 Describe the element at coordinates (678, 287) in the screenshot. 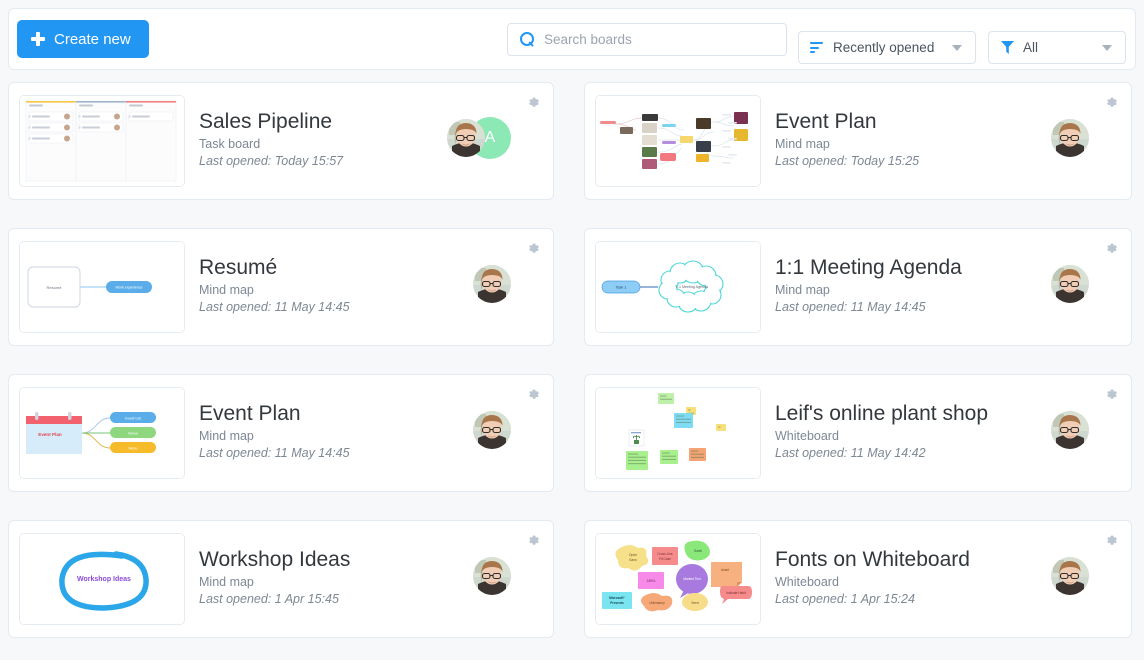

I see `board-thumbnail: Task 1 1:1 Meeting Agenda` at that location.